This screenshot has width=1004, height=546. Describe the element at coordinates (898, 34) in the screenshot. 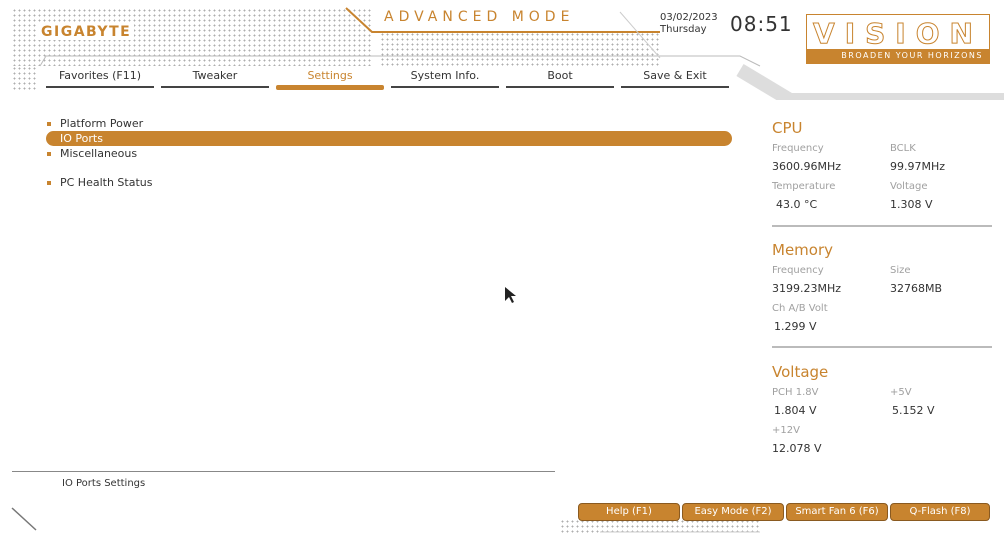

I see `vision-logo-text: VISION` at that location.